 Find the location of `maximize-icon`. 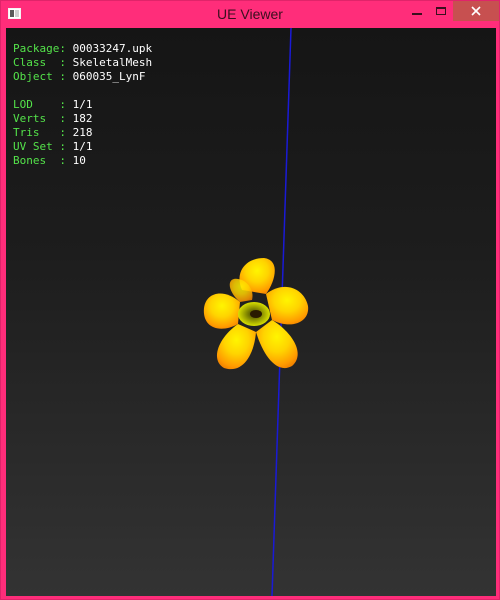

maximize-icon is located at coordinates (440, 11).